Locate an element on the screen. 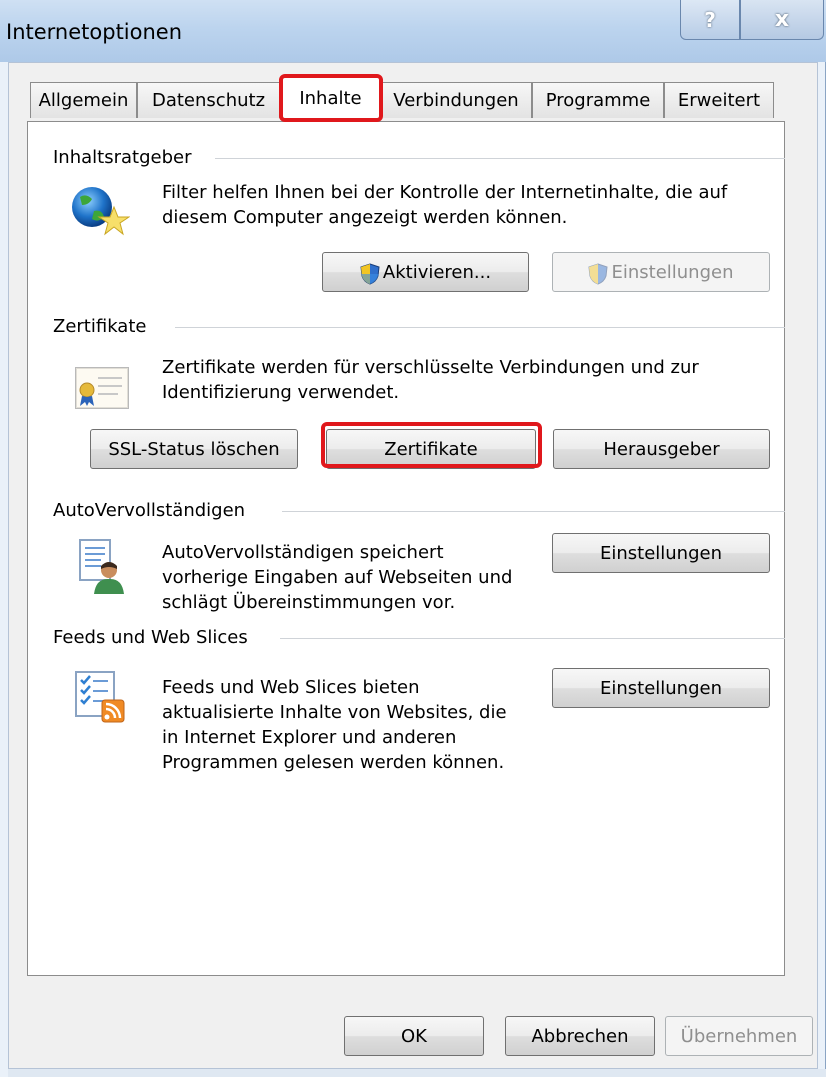 This screenshot has width=826, height=1077. close-button: x is located at coordinates (782, 20).